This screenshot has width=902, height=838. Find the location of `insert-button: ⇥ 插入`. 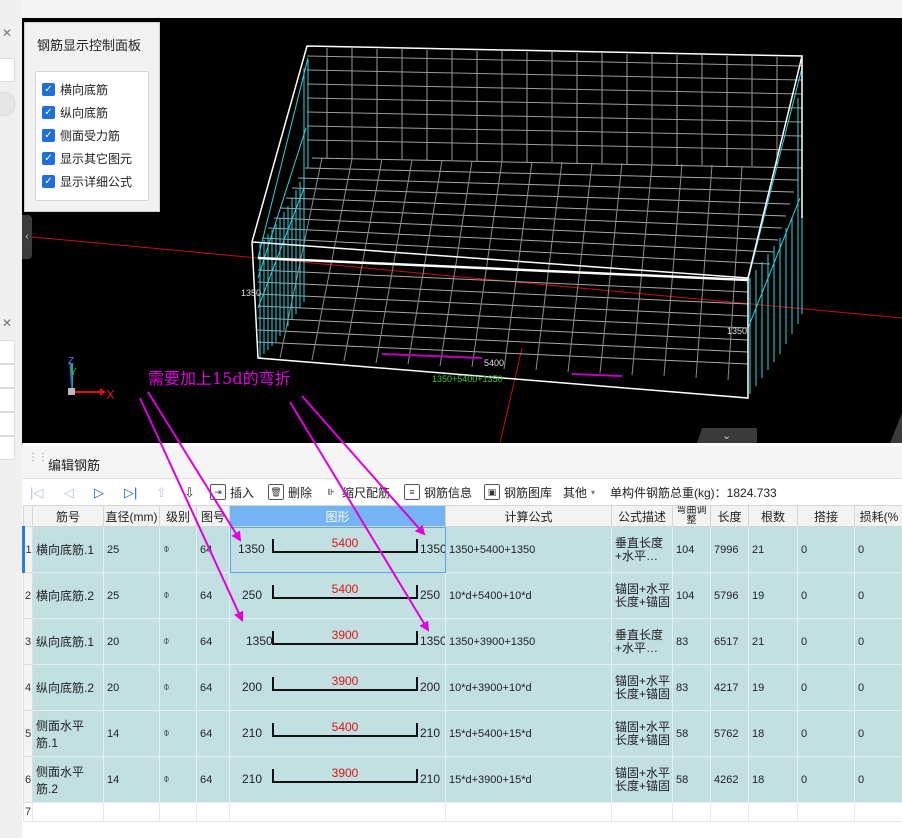

insert-button: ⇥ 插入 is located at coordinates (232, 492).